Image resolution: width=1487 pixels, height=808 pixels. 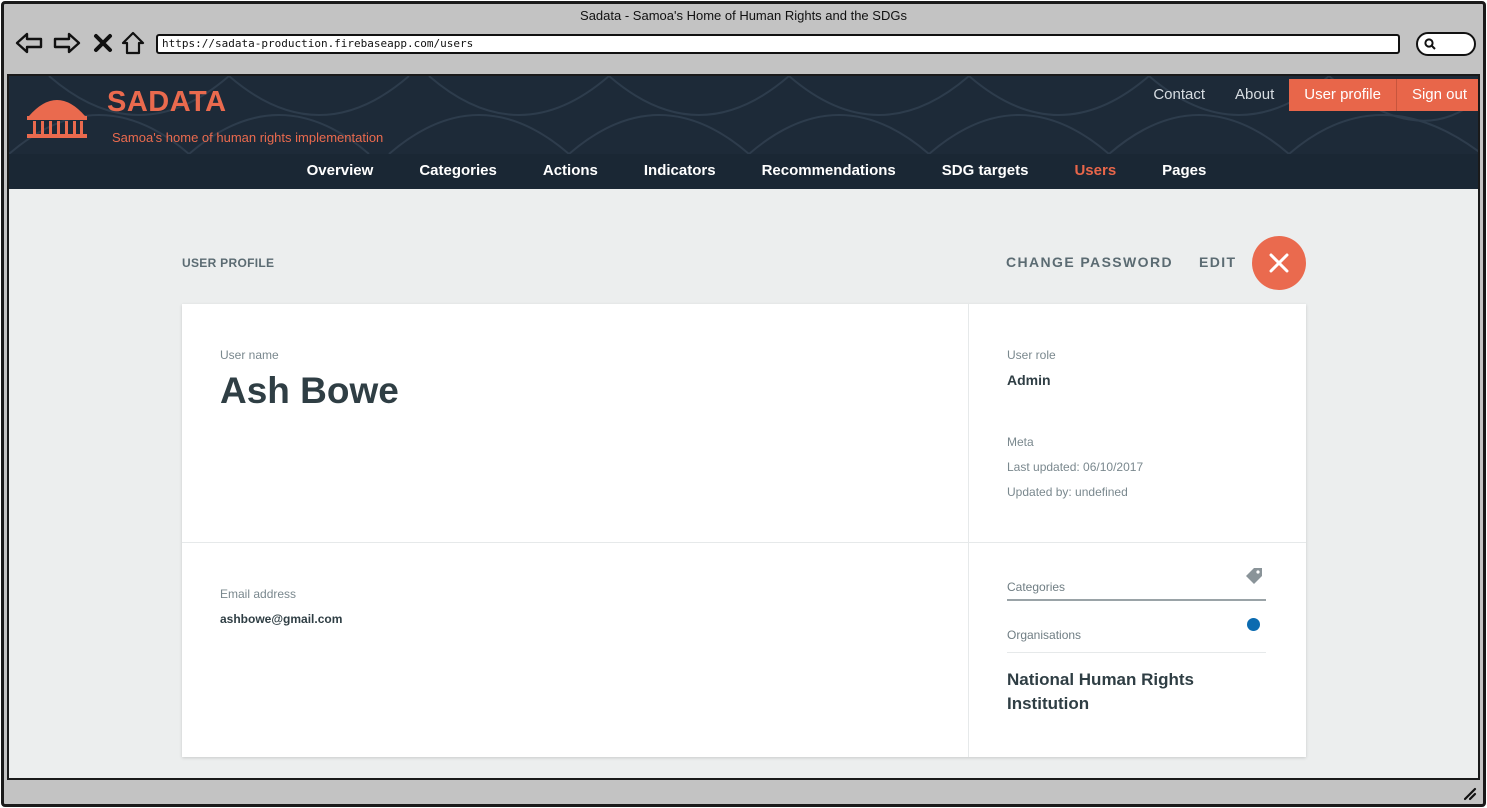 I want to click on organisations-row: Organisations, so click(x=1136, y=631).